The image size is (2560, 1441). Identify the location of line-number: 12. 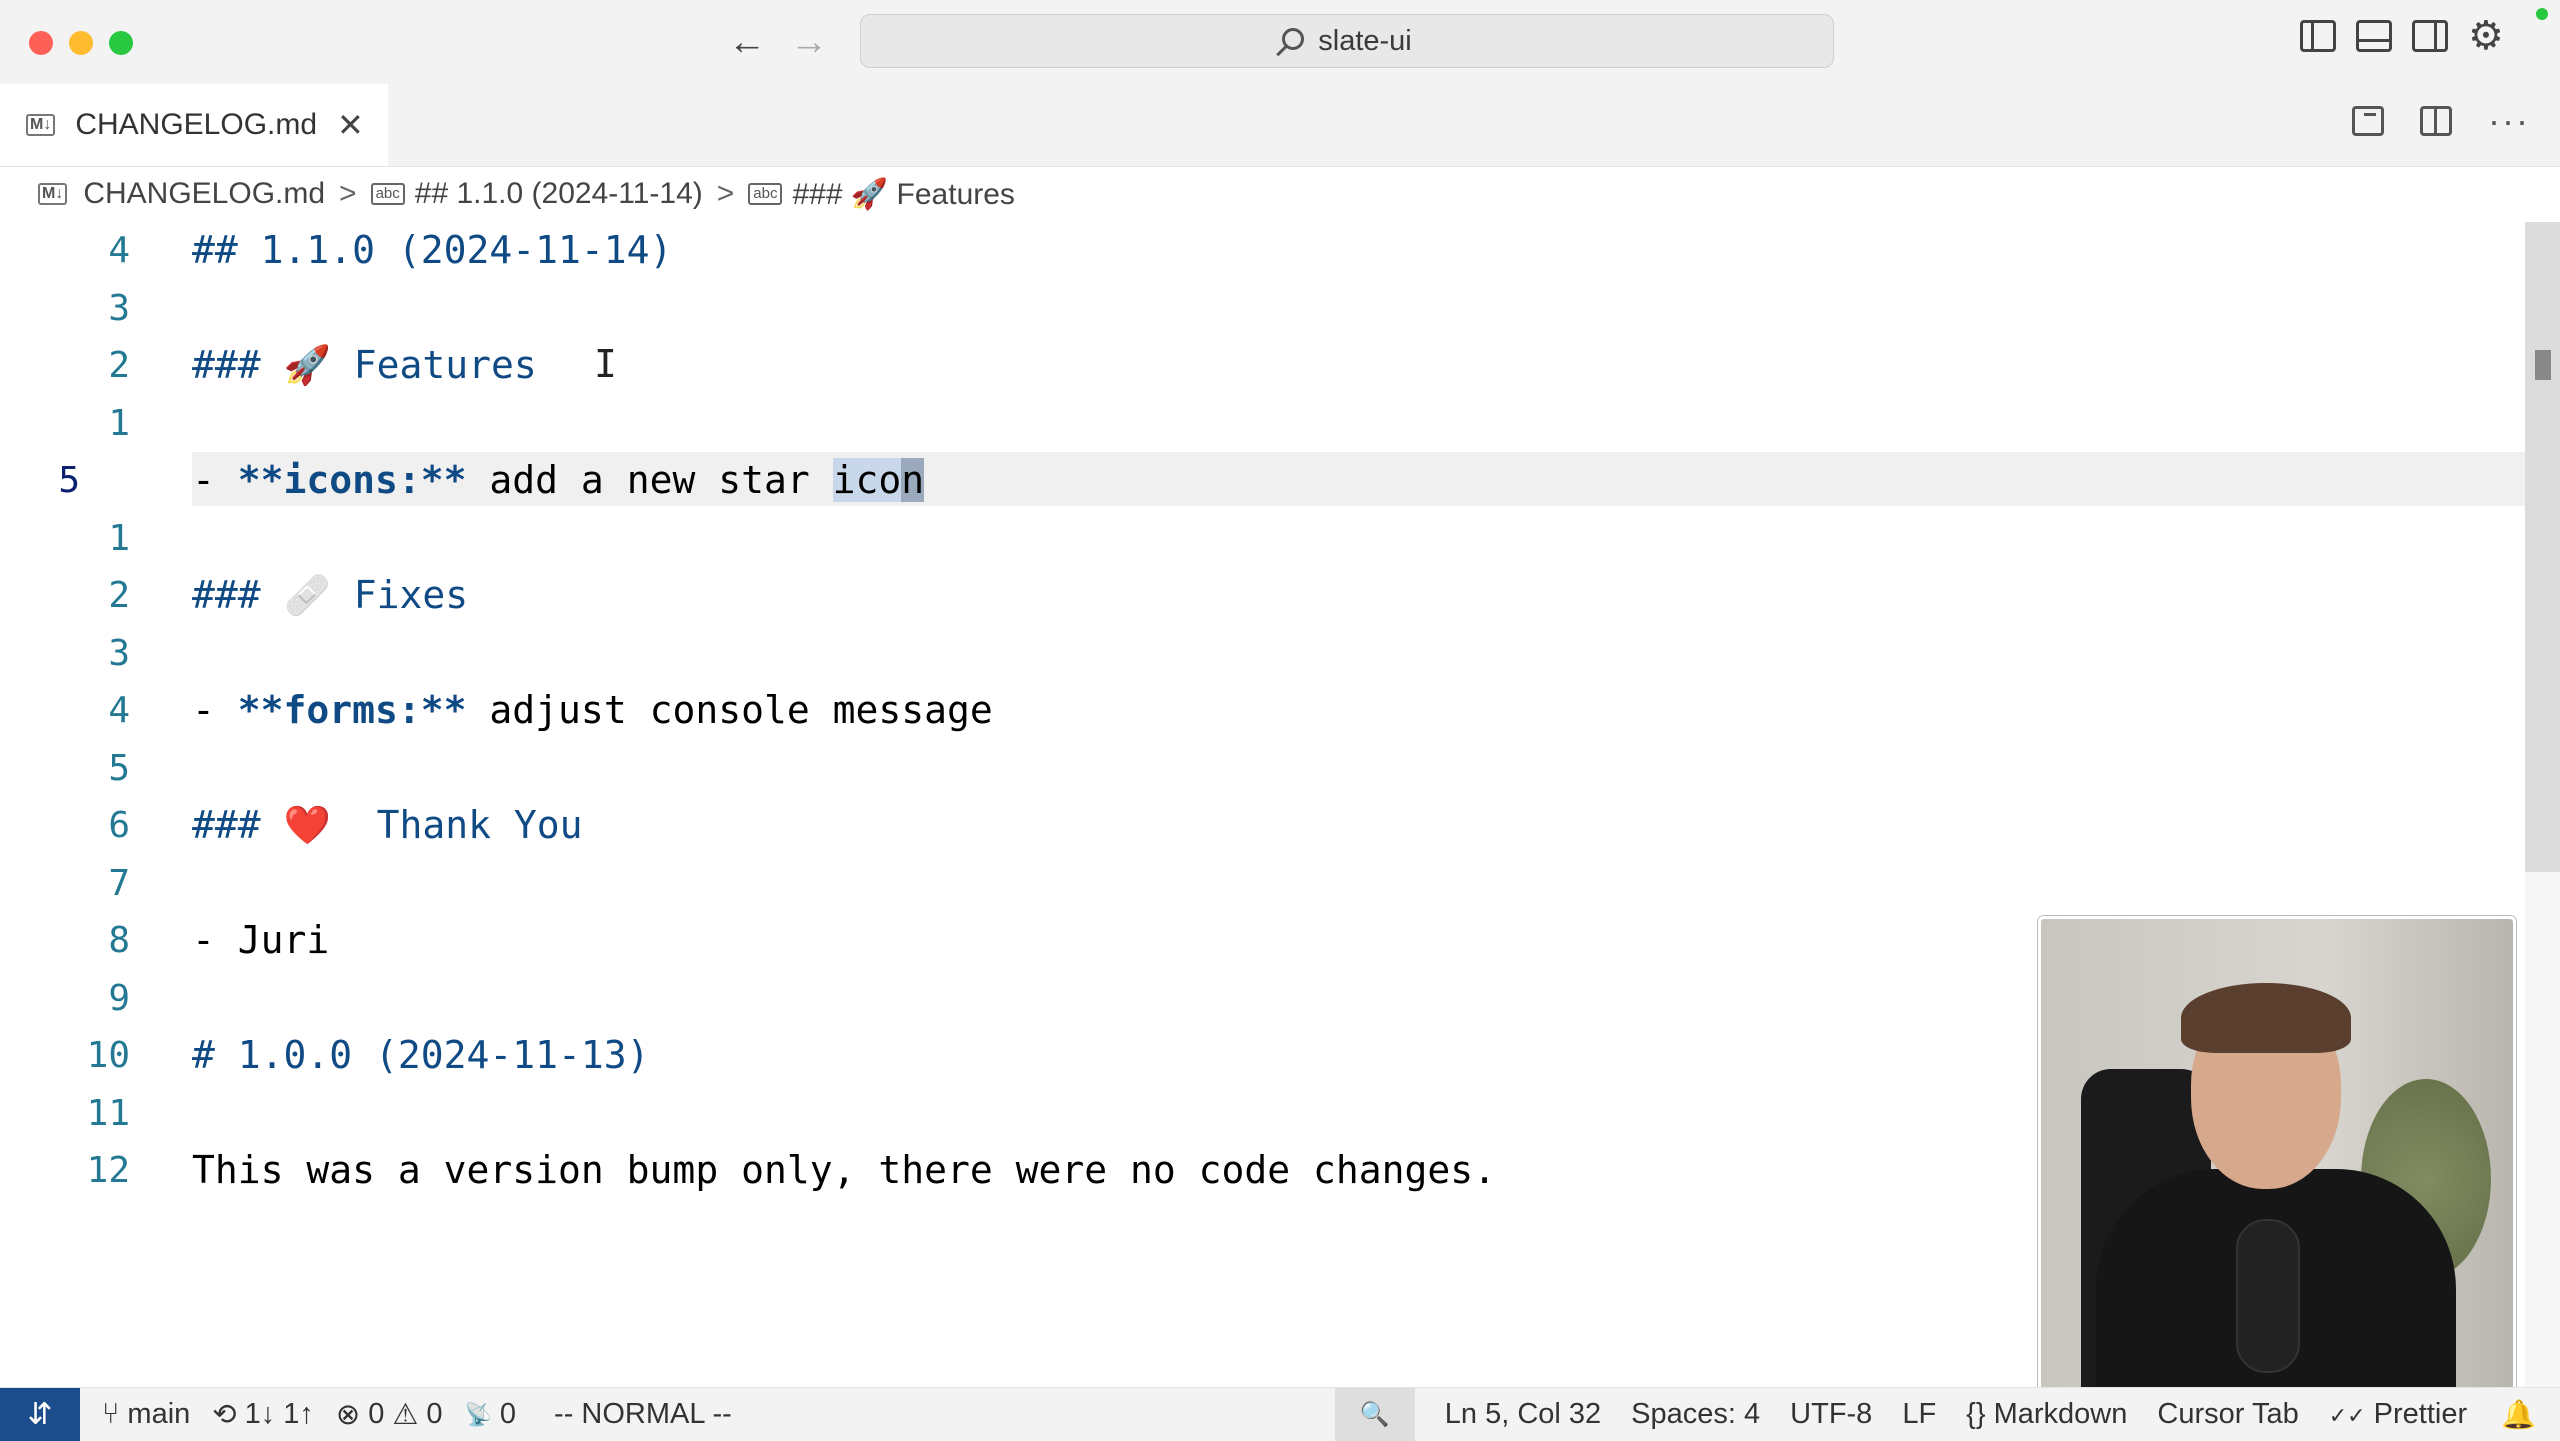
(108, 1170).